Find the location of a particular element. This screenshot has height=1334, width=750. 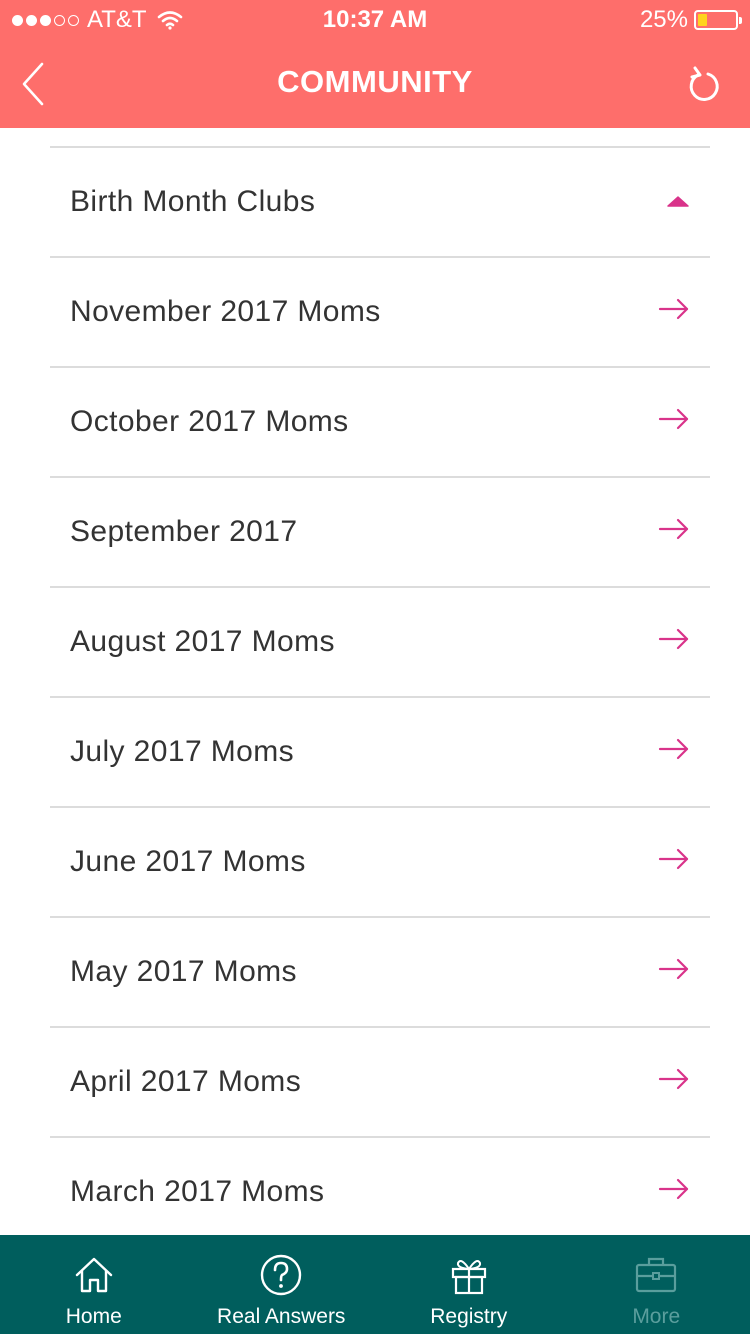

list-item: September 2017 is located at coordinates (380, 533).